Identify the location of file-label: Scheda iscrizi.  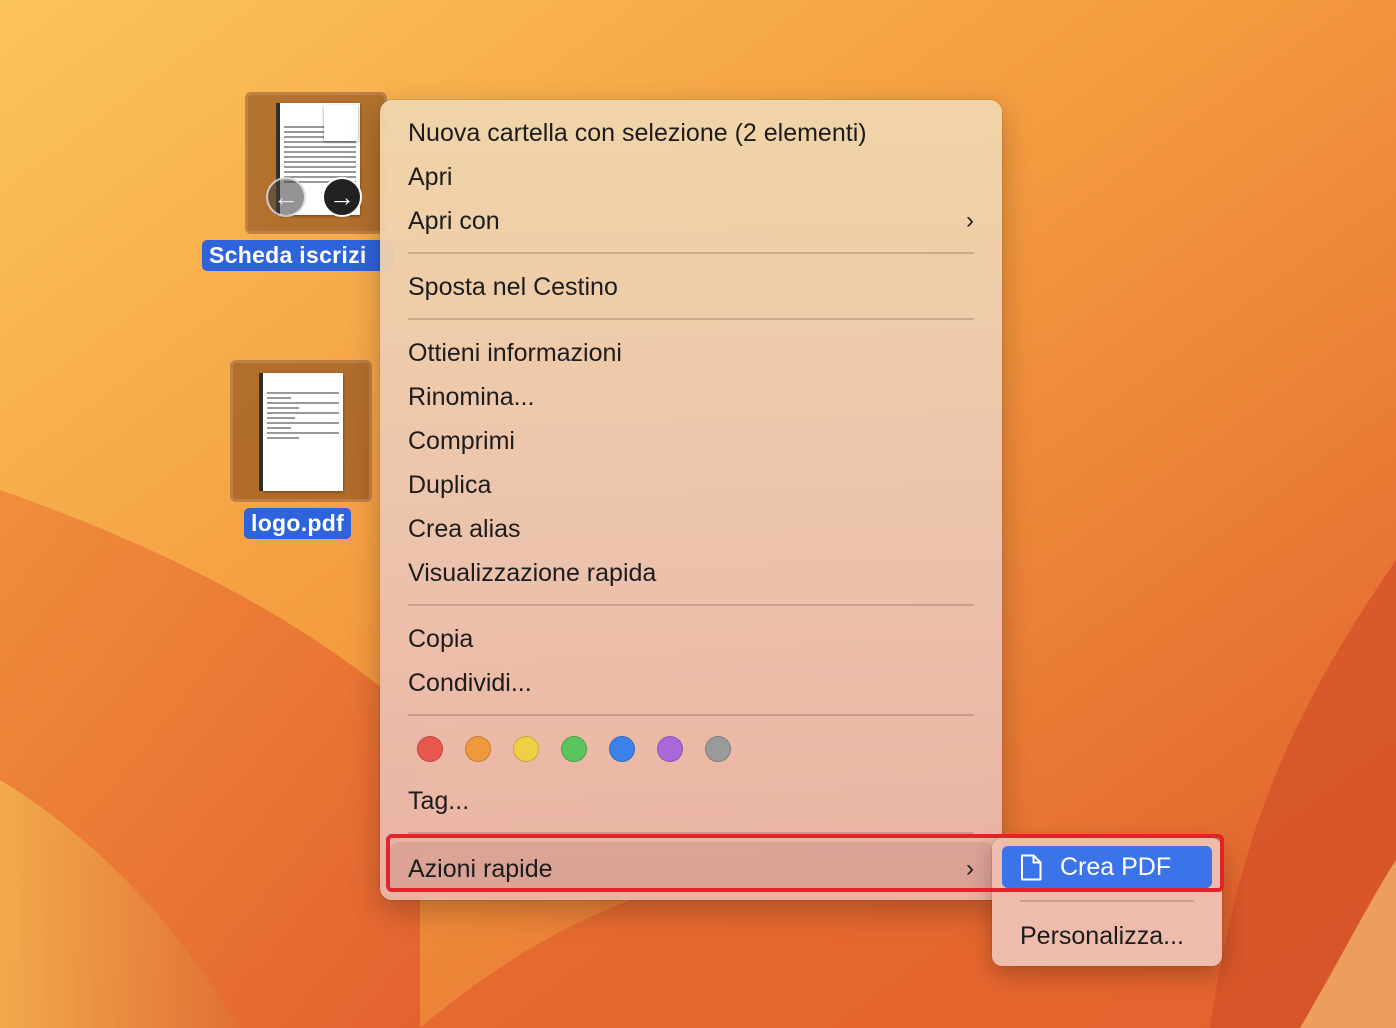
(298, 255).